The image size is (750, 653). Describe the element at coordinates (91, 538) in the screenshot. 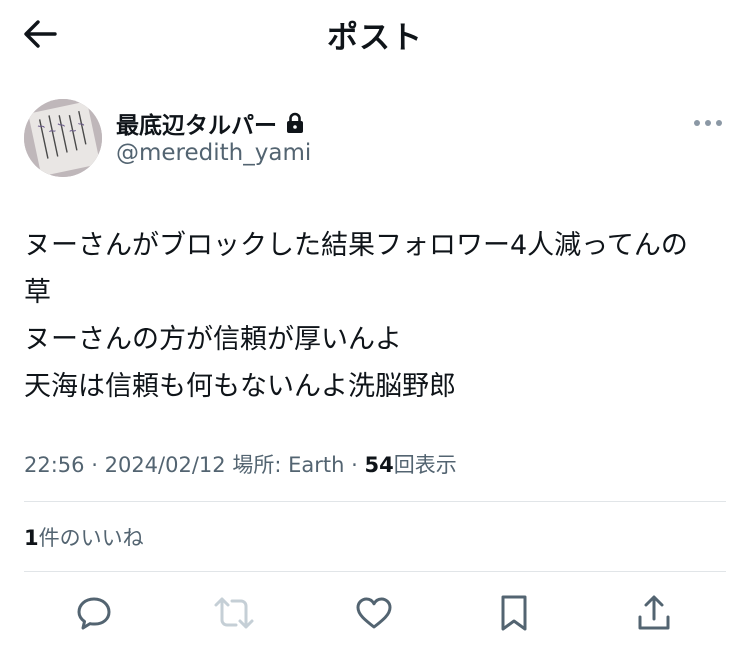

I see `like-label: 件のいいね` at that location.